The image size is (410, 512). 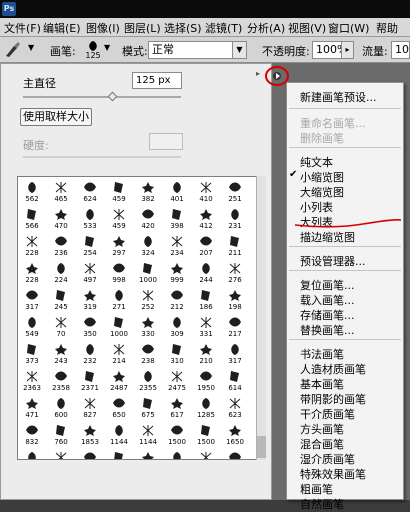 I want to click on brush-preset: 398, so click(x=177, y=219).